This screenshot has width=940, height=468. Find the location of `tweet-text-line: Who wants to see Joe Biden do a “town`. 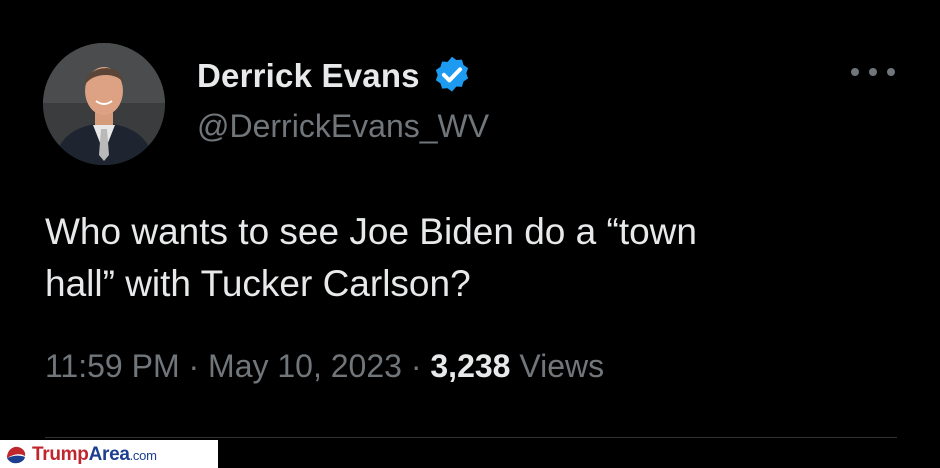

tweet-text-line: Who wants to see Joe Biden do a “town is located at coordinates (371, 231).